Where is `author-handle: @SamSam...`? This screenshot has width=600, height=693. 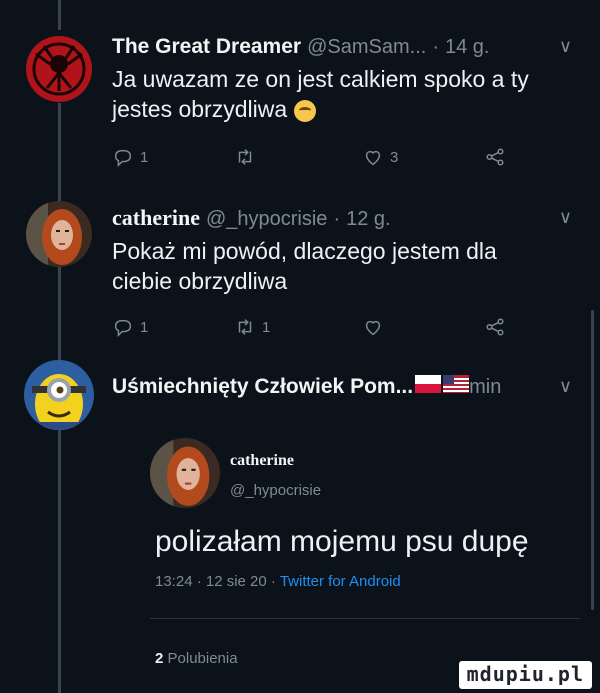
author-handle: @SamSam... is located at coordinates (367, 47).